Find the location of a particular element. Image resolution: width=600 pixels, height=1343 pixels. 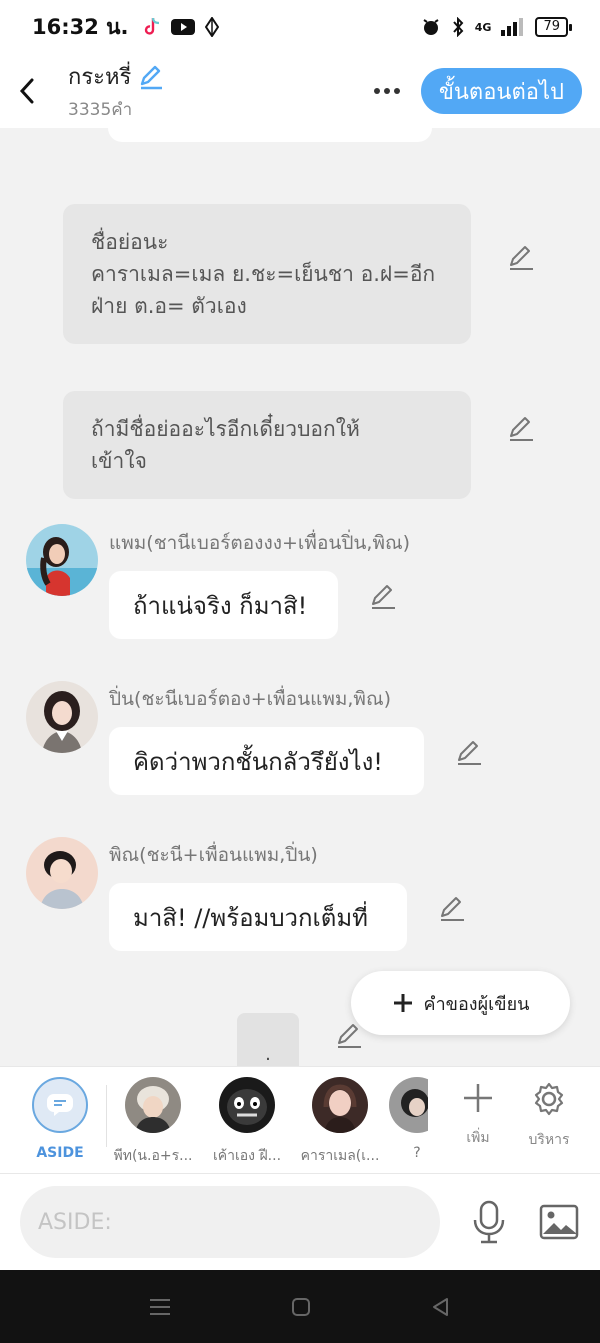

voice-input-button is located at coordinates (489, 1222).